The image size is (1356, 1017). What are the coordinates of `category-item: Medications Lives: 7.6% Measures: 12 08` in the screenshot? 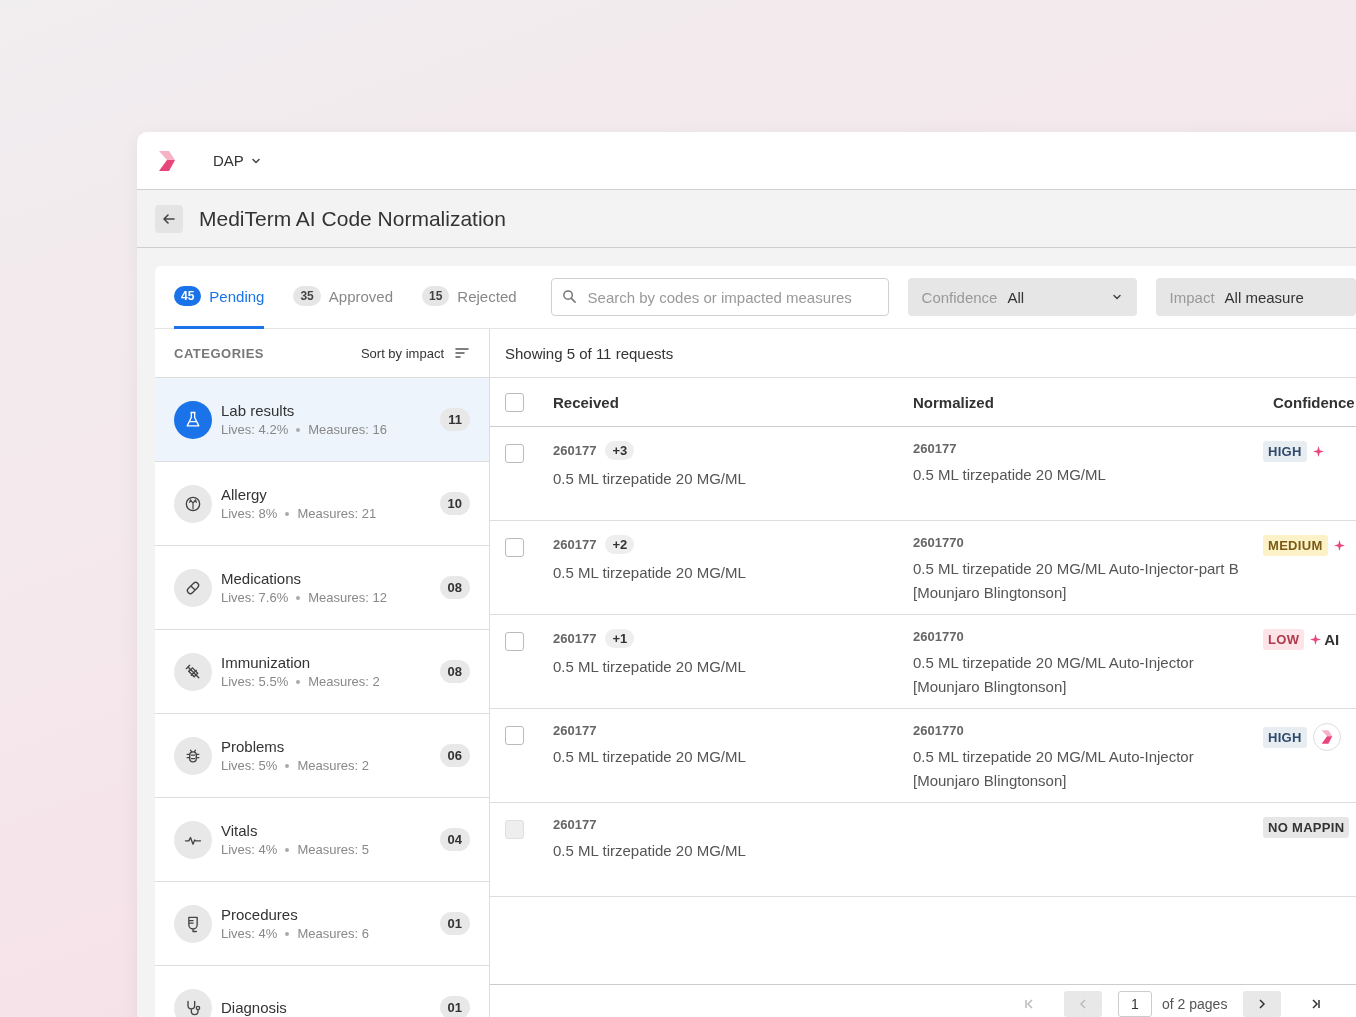 It's located at (322, 588).